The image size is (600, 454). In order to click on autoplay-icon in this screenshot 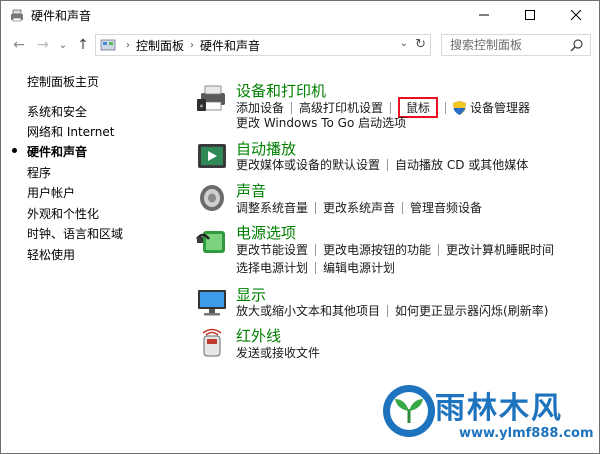, I will do `click(212, 156)`.